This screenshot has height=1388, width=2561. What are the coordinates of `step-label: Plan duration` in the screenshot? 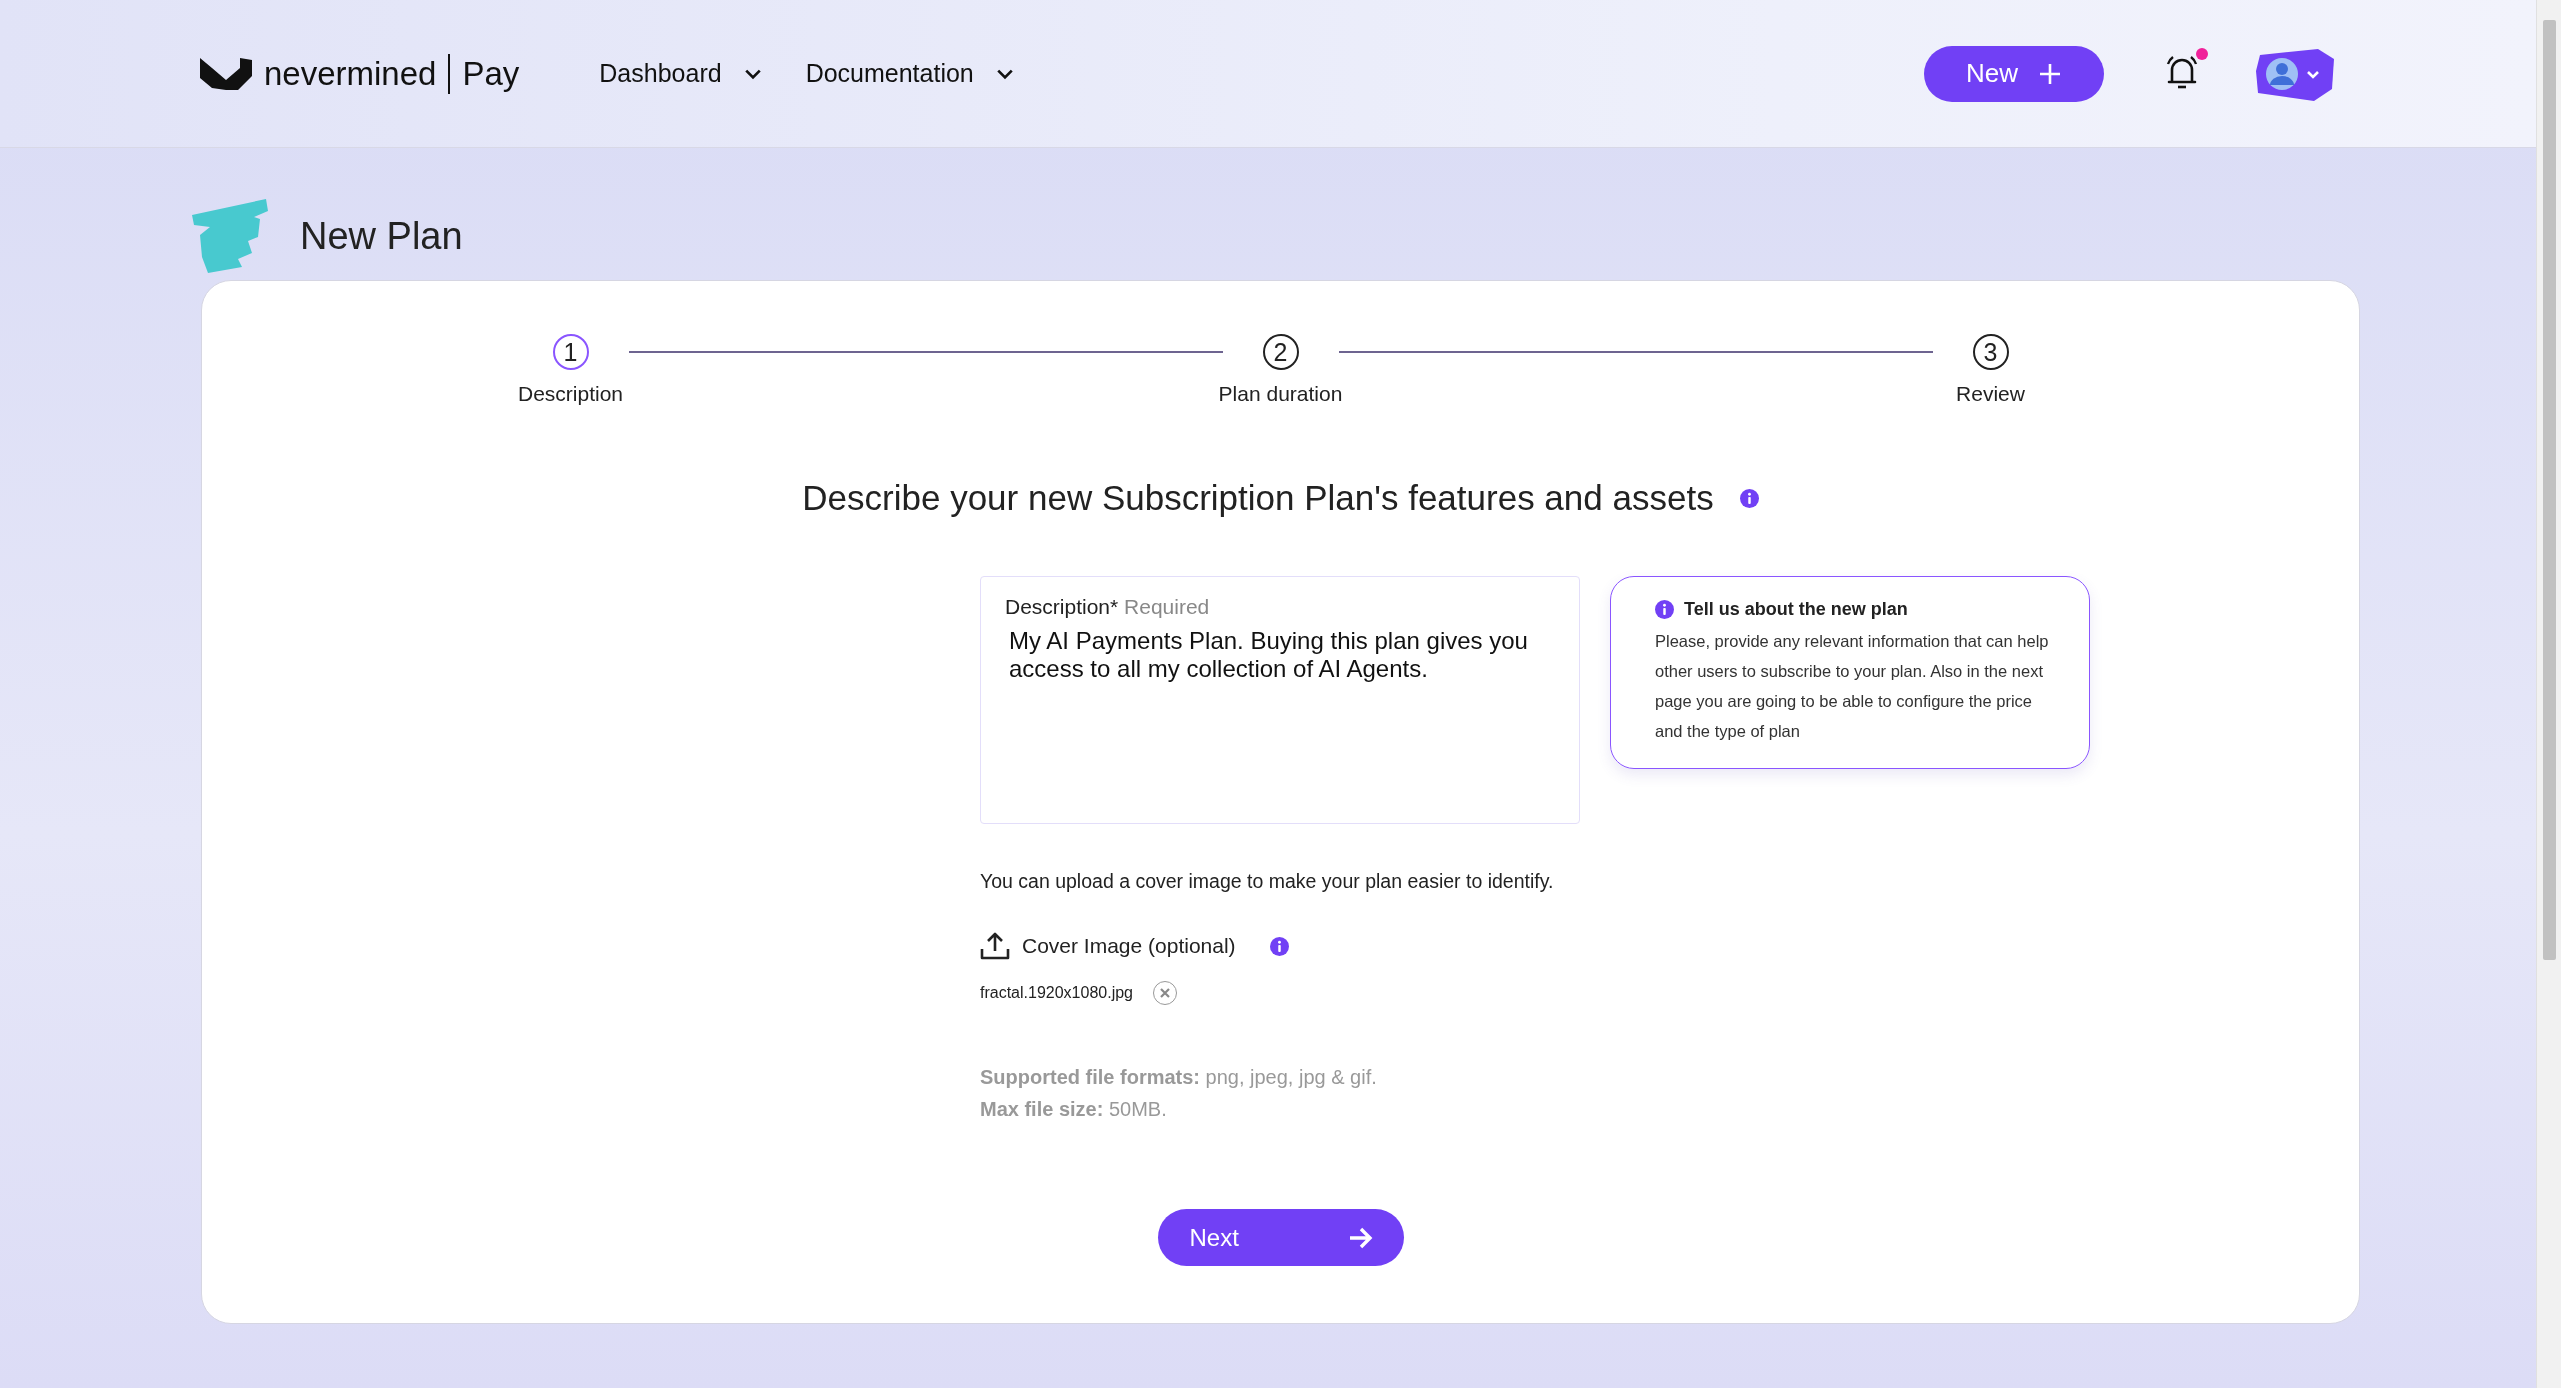 It's located at (1280, 394).